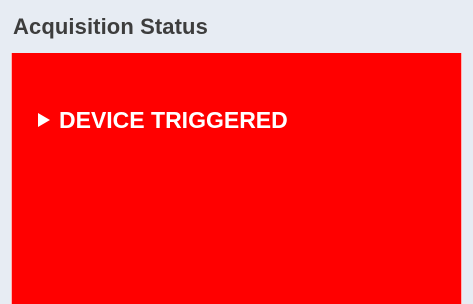  I want to click on play-arrow-icon, so click(44, 120).